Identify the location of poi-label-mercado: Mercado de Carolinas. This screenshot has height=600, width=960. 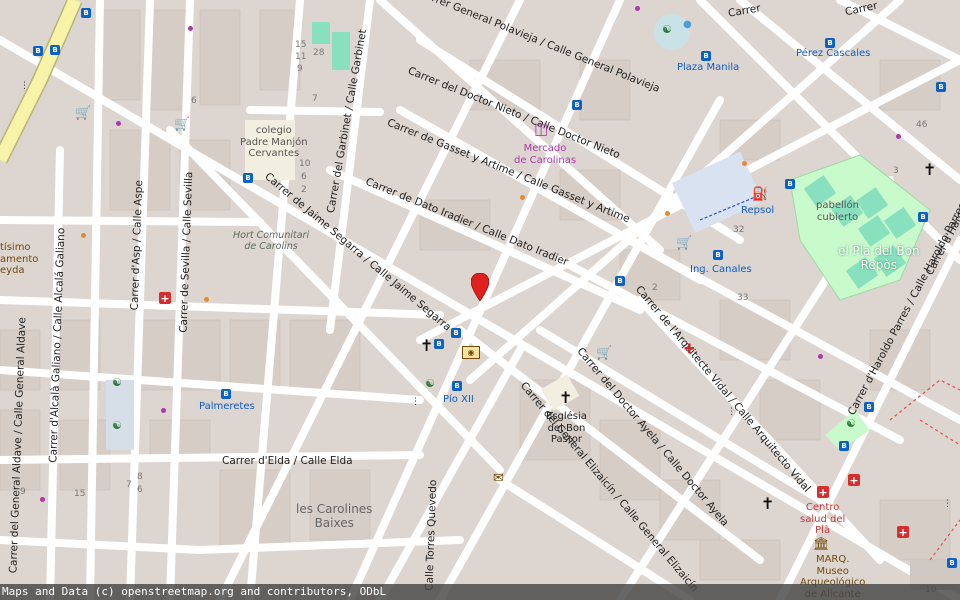
(545, 154).